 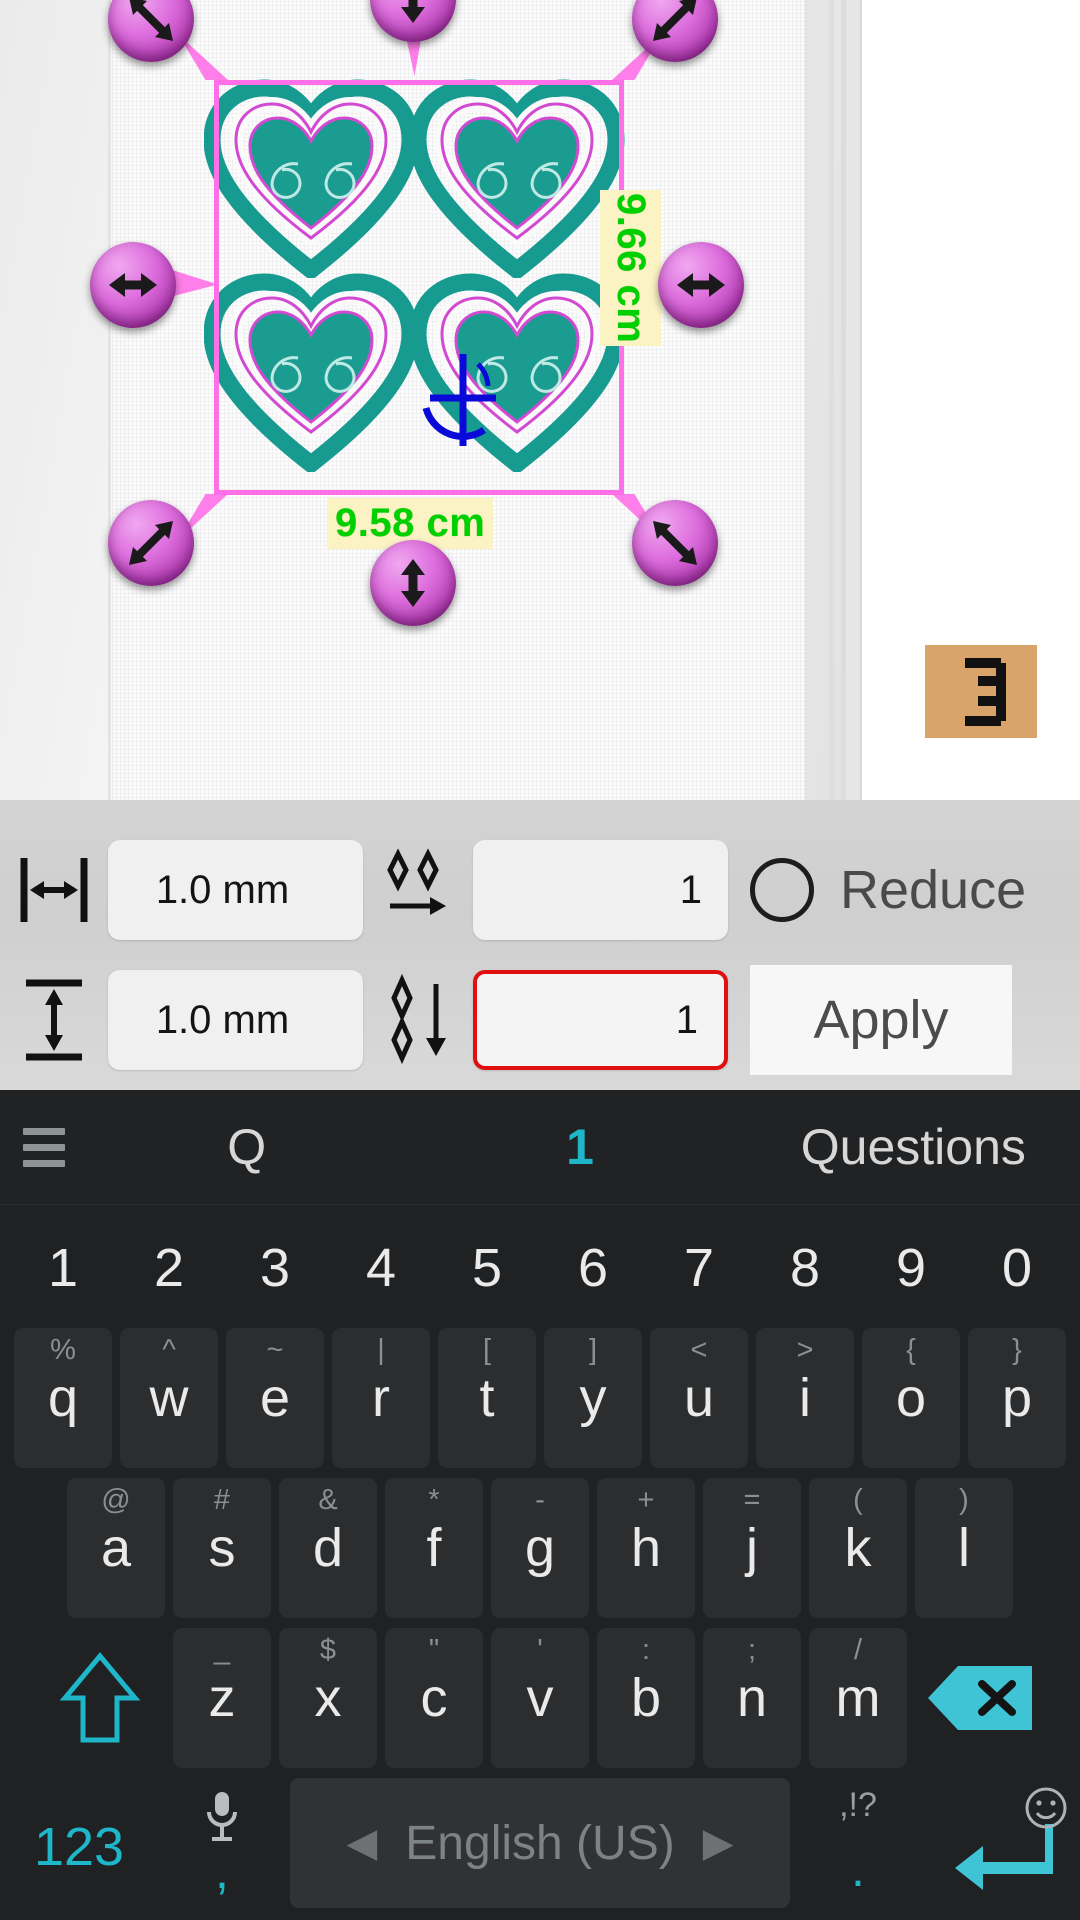 I want to click on key-u: < u, so click(x=699, y=1398).